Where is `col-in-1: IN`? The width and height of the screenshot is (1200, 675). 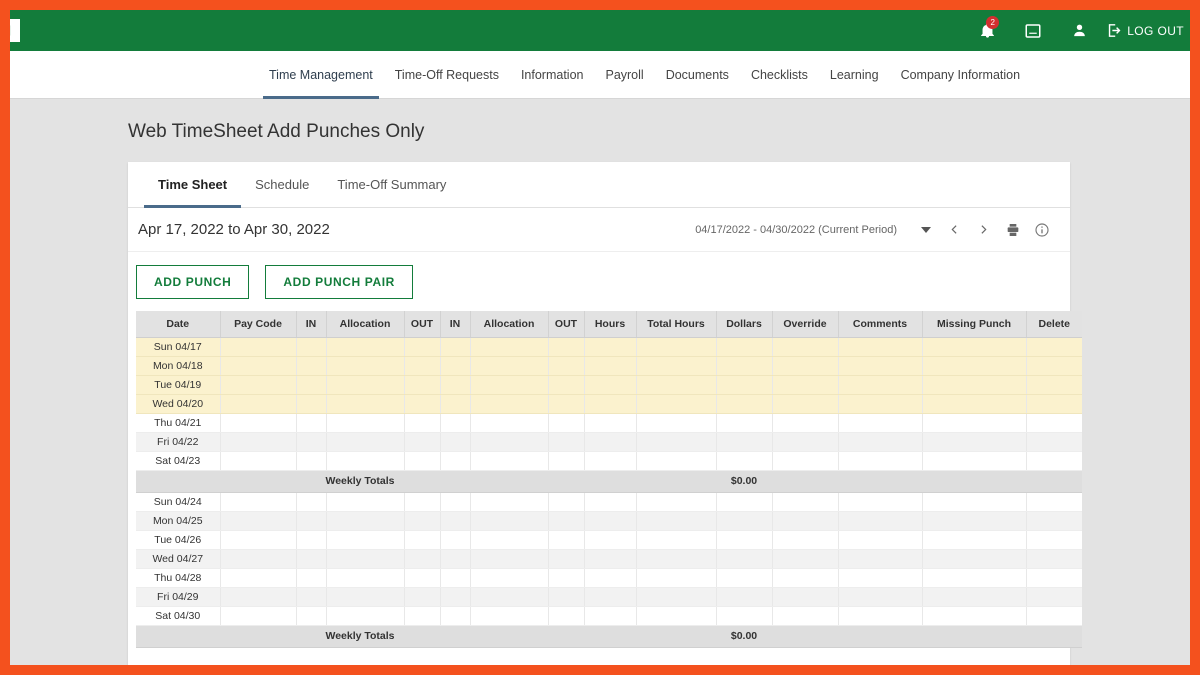
col-in-1: IN is located at coordinates (311, 324).